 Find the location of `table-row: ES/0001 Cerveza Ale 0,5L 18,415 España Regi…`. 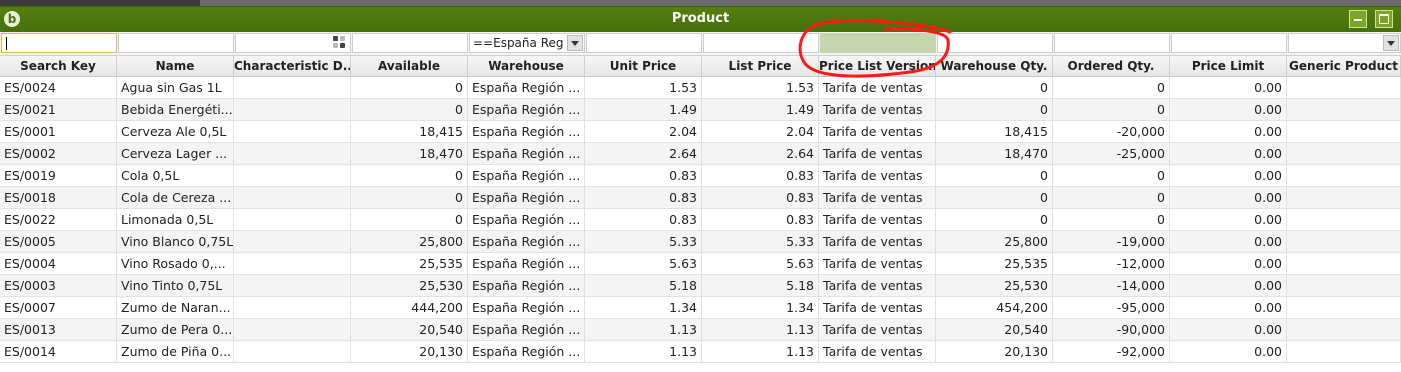

table-row: ES/0001 Cerveza Ale 0,5L 18,415 España Regi… is located at coordinates (700, 132).